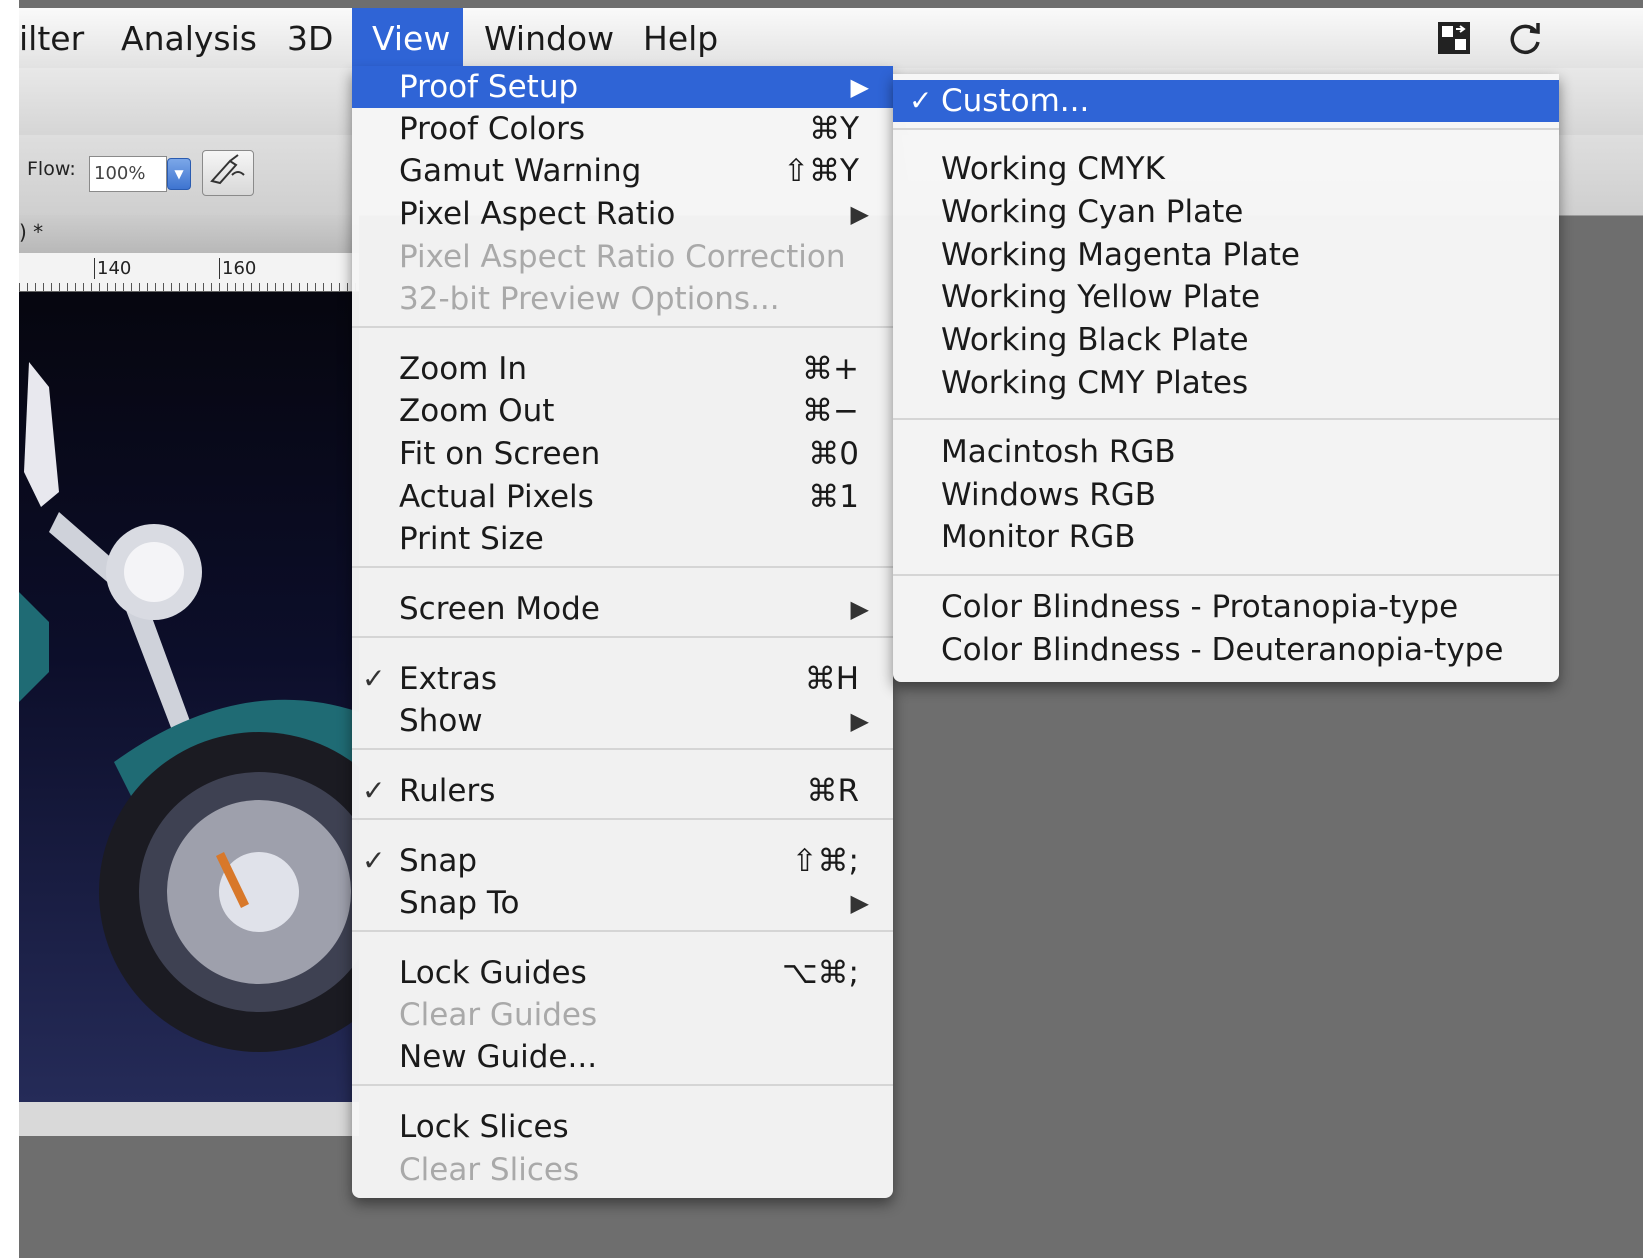 This screenshot has height=1258, width=1643. I want to click on view-menu-item-show: Show ▶, so click(622, 721).